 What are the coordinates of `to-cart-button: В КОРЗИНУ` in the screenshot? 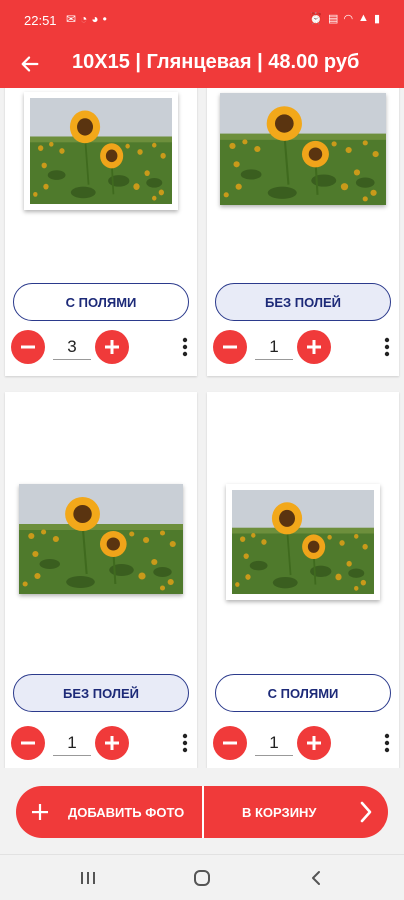 It's located at (296, 812).